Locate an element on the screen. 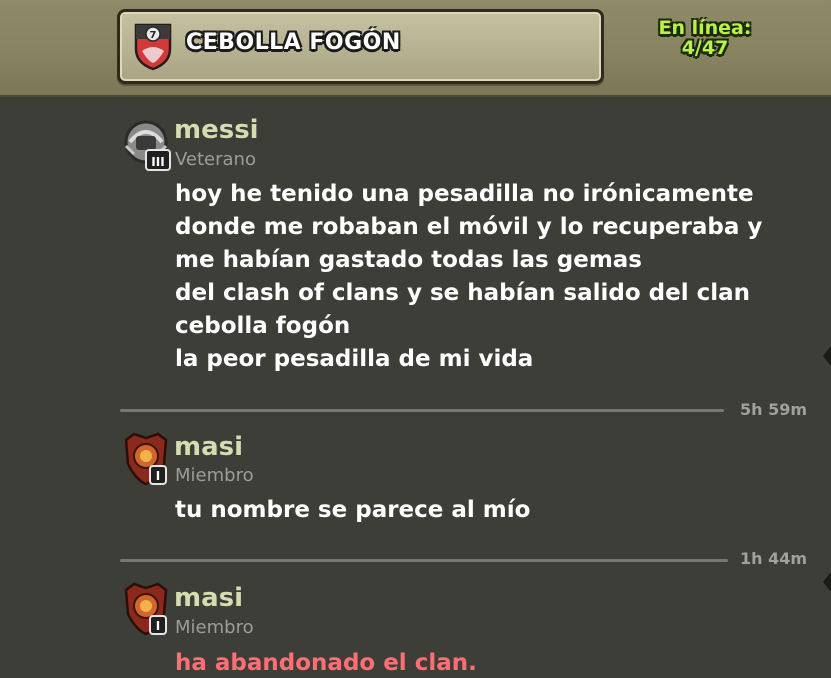  member-shield-icon: I is located at coordinates (146, 609).